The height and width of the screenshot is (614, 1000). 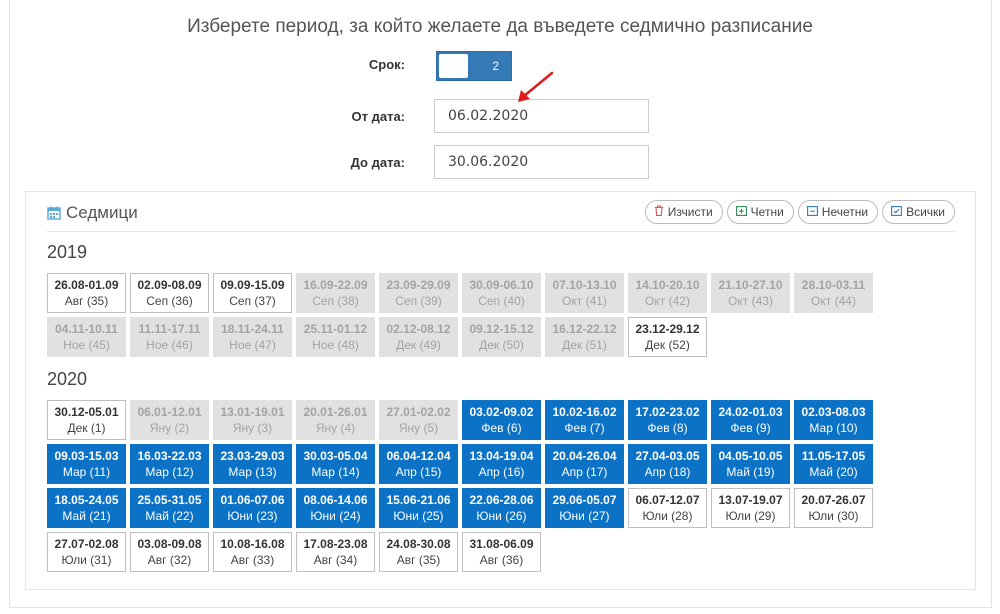 What do you see at coordinates (92, 214) in the screenshot?
I see `weeks-panel-title: Седмици` at bounding box center [92, 214].